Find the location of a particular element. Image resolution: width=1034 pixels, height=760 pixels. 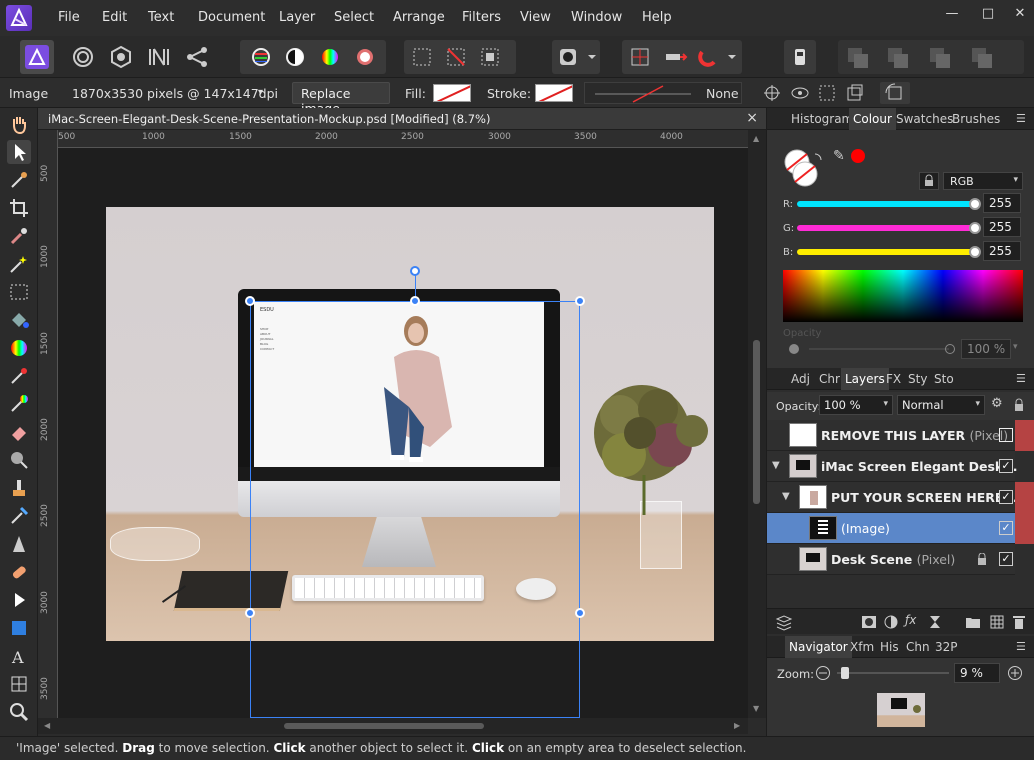

layers-stack-icon is located at coordinates (784, 622).